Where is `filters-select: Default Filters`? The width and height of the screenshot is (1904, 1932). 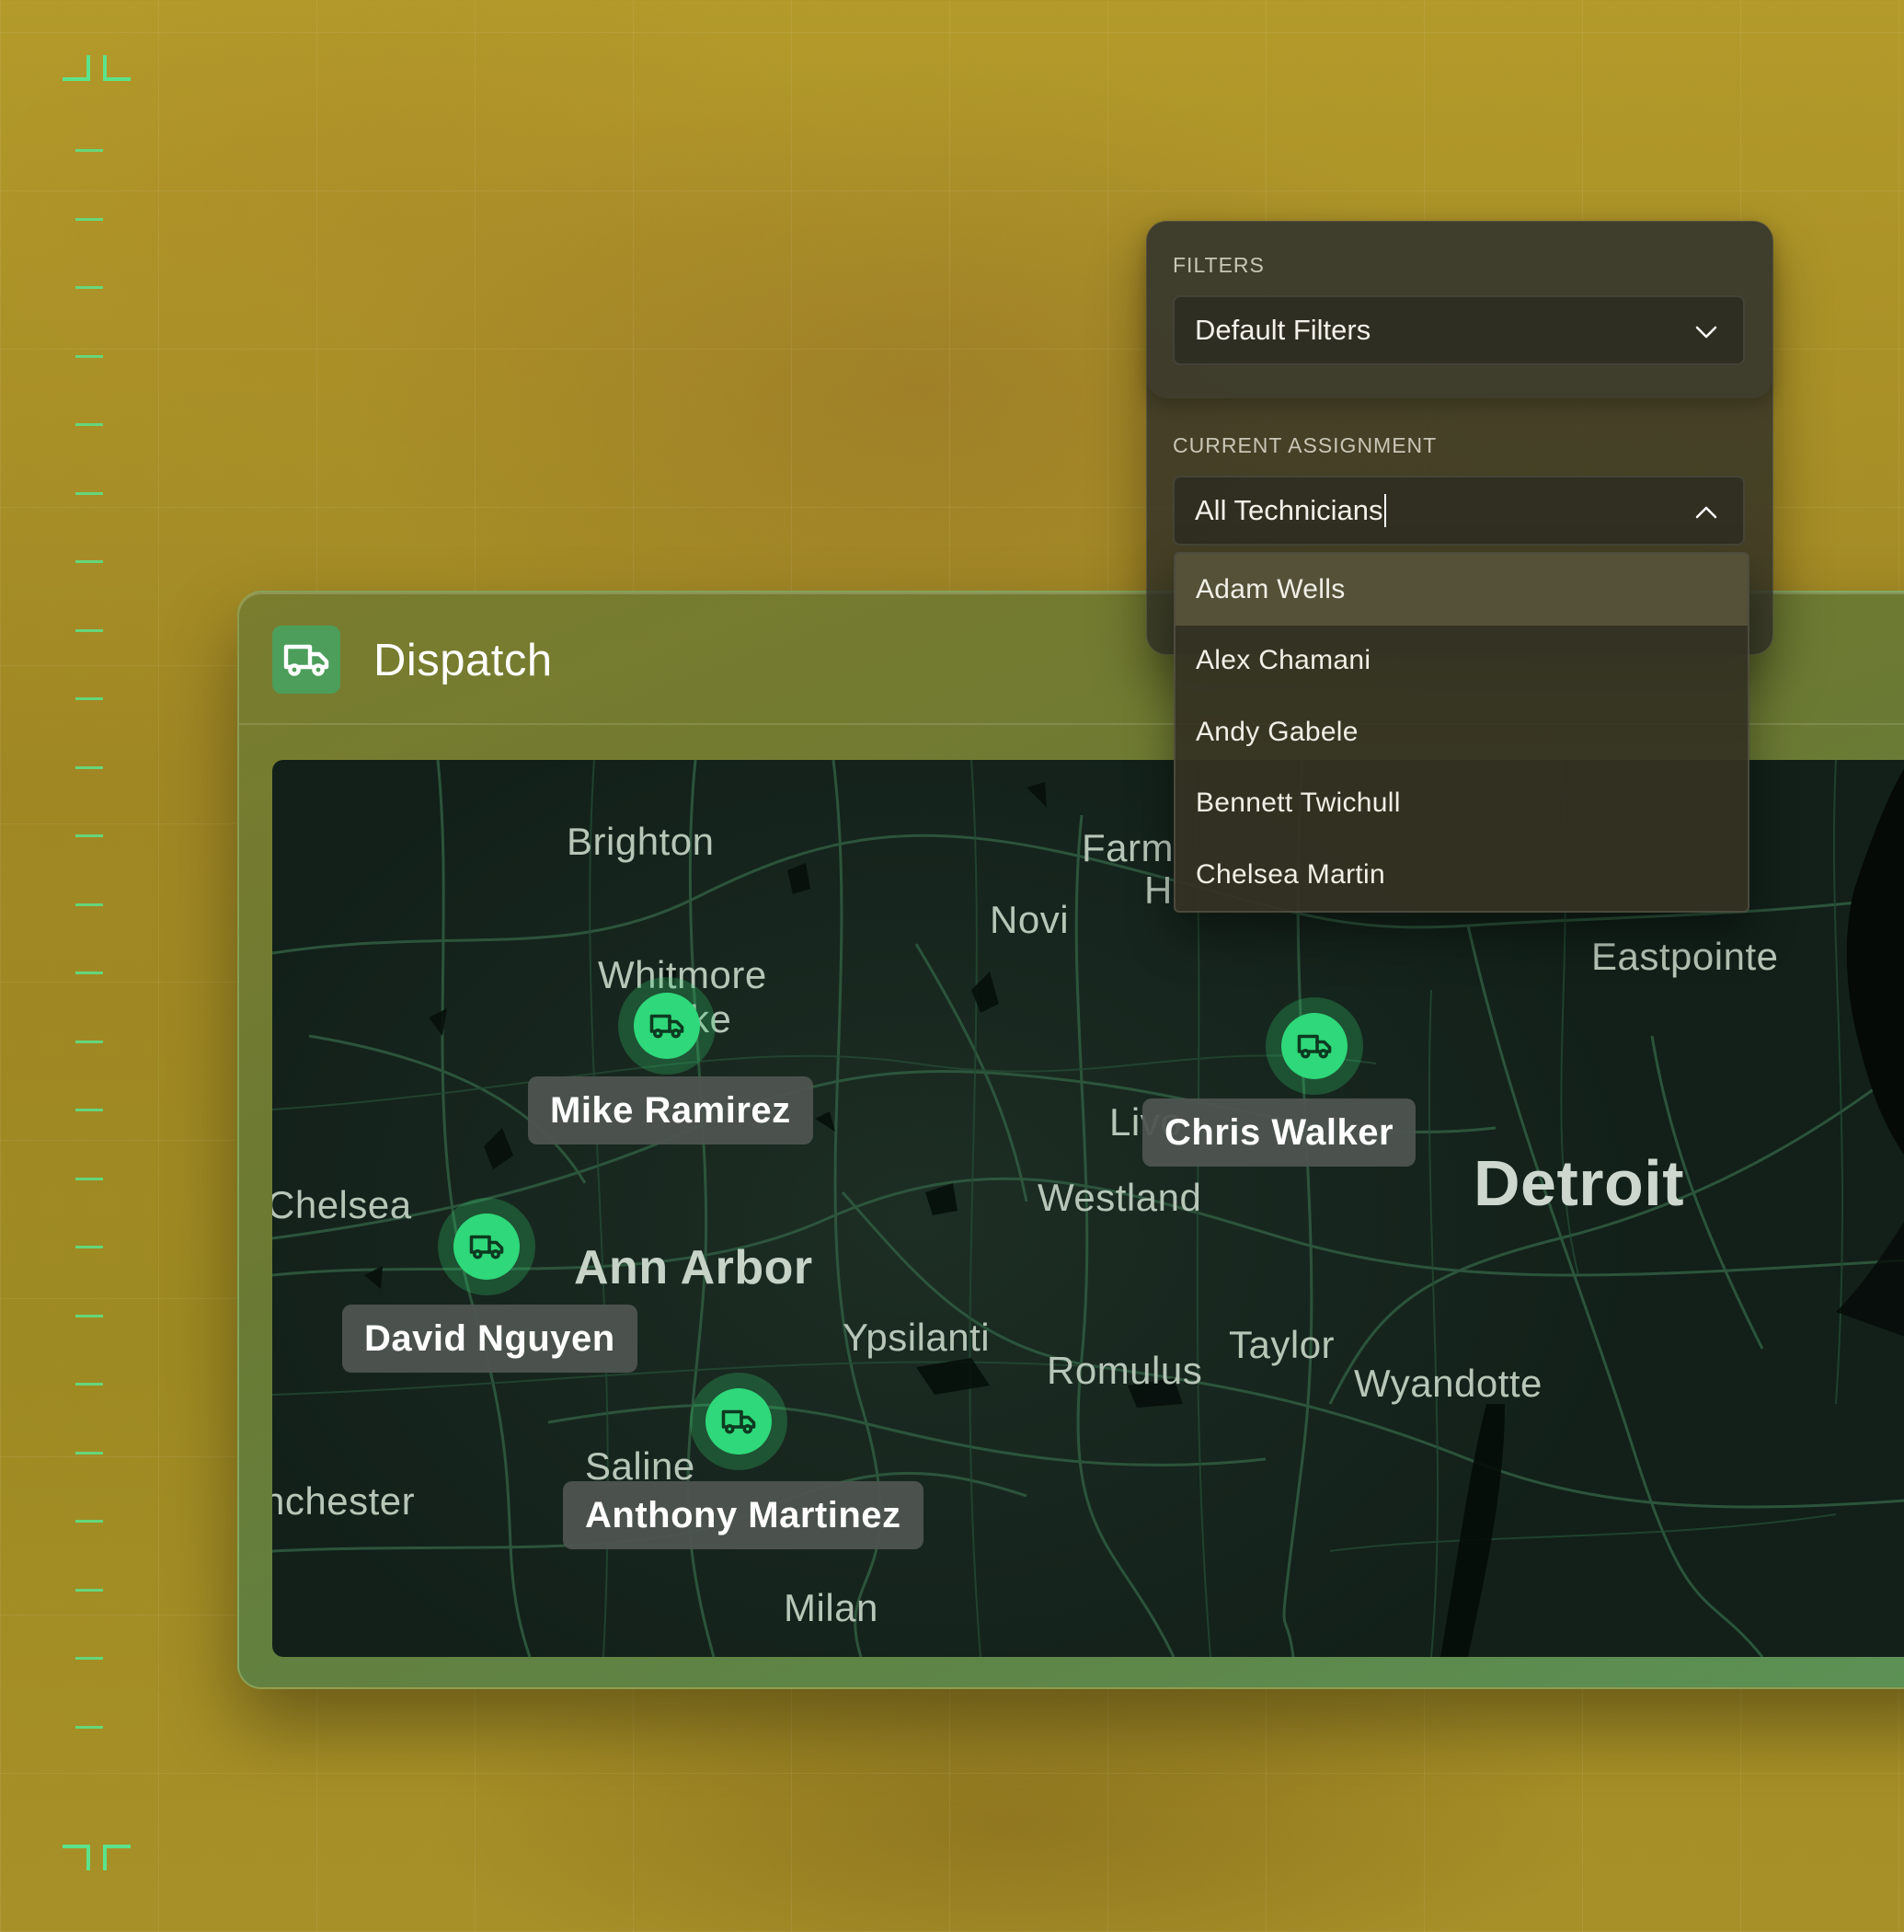 filters-select: Default Filters is located at coordinates (1459, 330).